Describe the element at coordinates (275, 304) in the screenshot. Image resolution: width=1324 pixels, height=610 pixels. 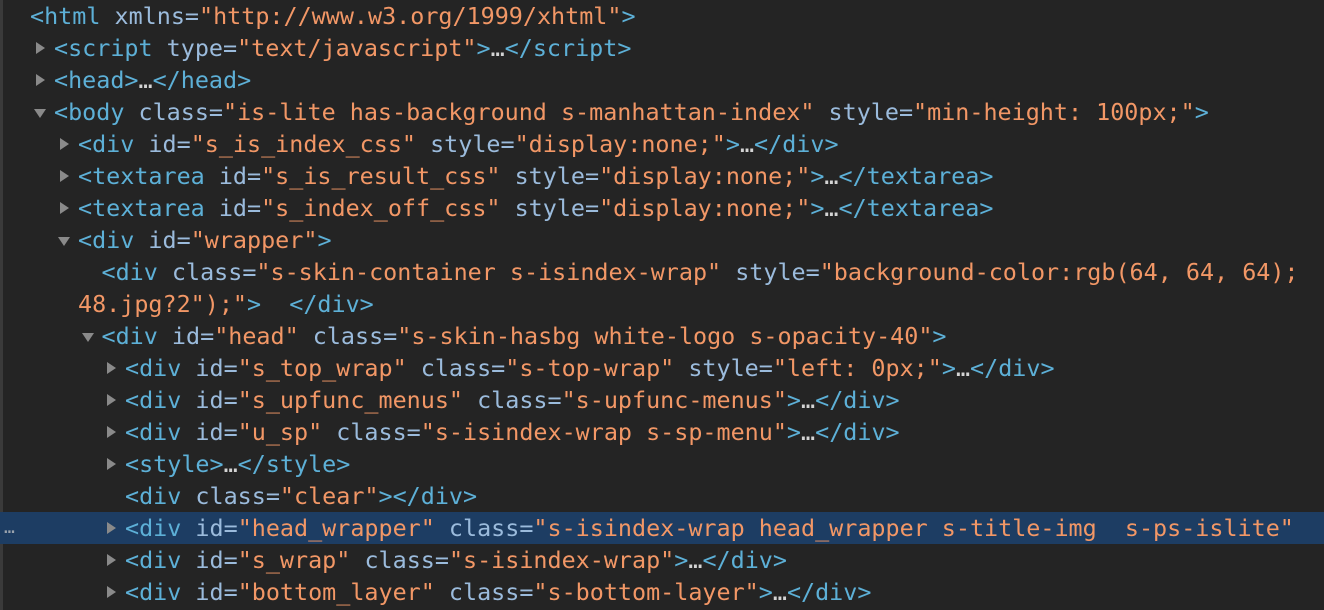
I see `text-content` at that location.